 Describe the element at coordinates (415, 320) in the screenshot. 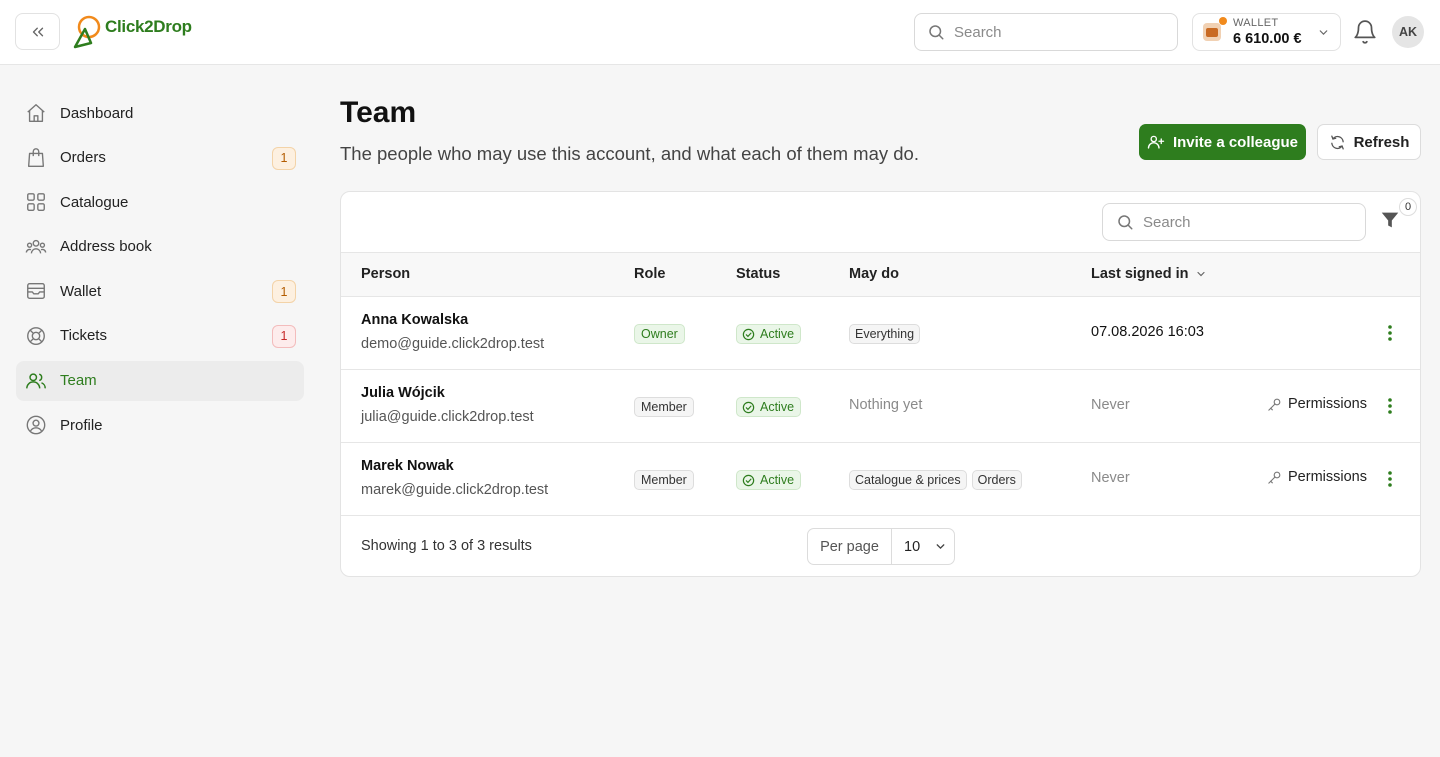

I see `person-name: Anna Kowalska` at that location.